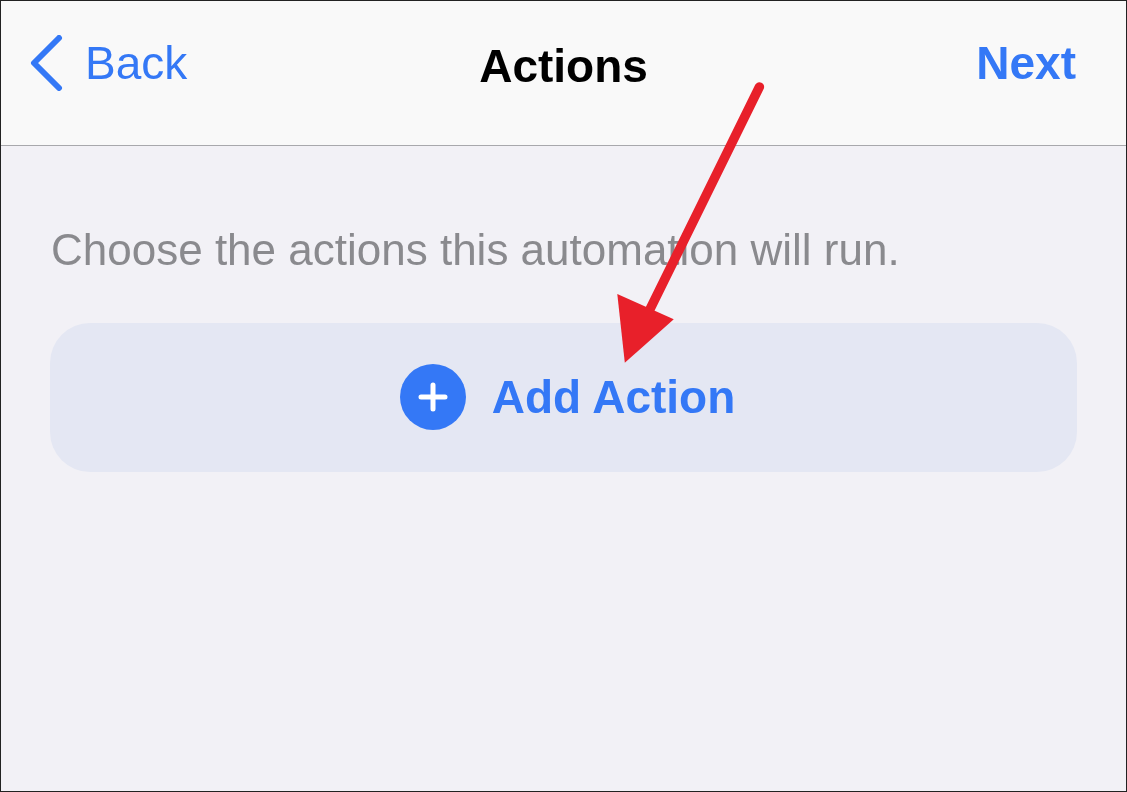 This screenshot has height=792, width=1127. I want to click on back-chevron-icon, so click(46, 63).